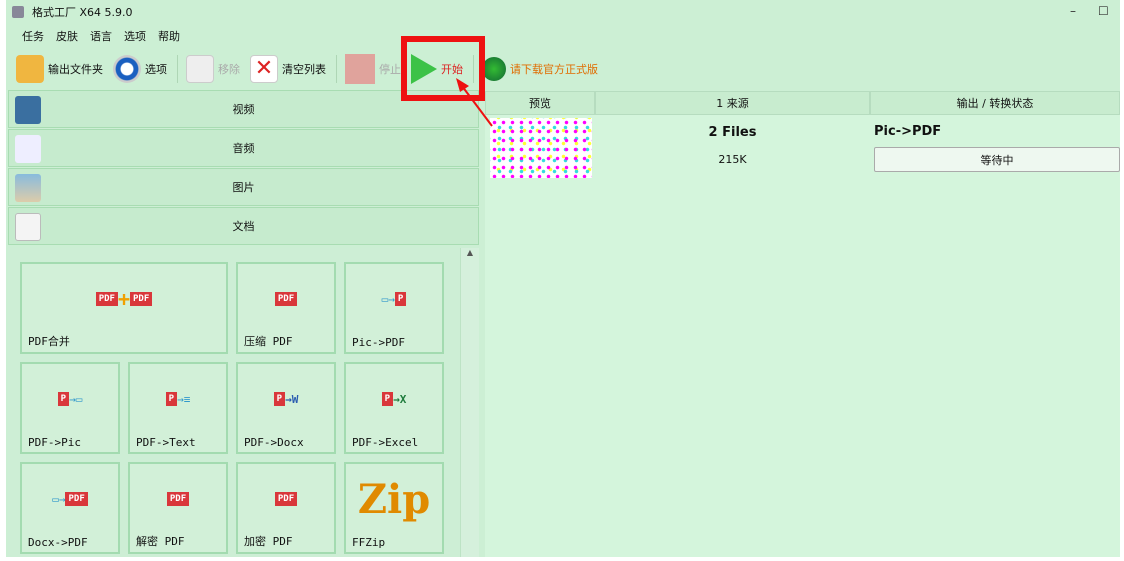 The width and height of the screenshot is (1124, 561). What do you see at coordinates (462, 85) in the screenshot?
I see `arrow-head` at bounding box center [462, 85].